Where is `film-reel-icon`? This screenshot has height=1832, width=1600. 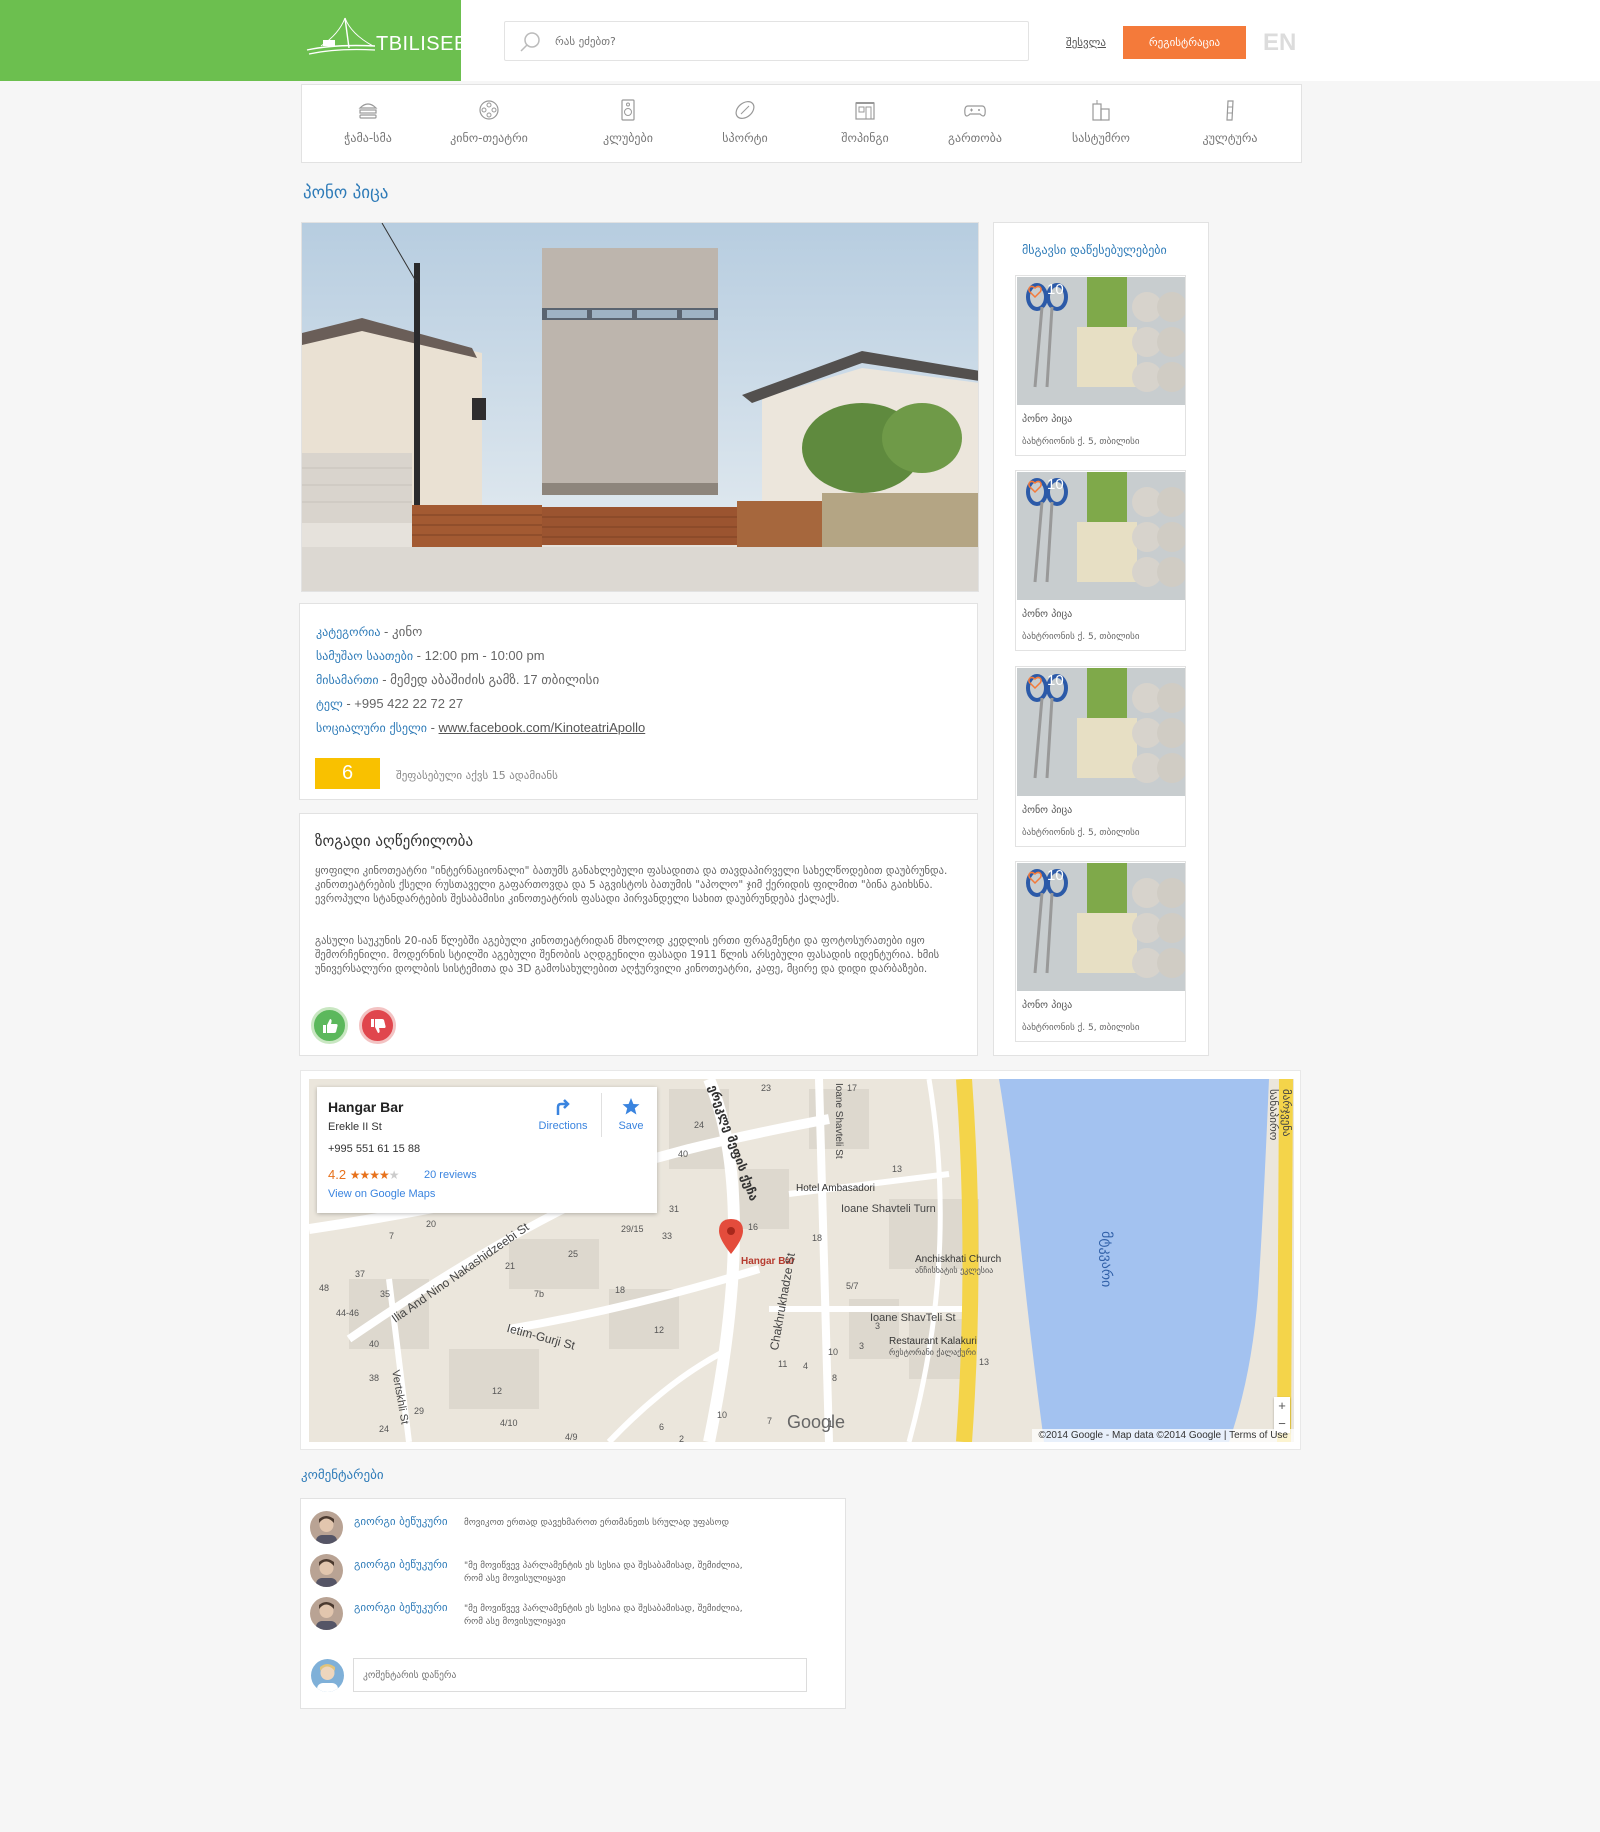 film-reel-icon is located at coordinates (489, 110).